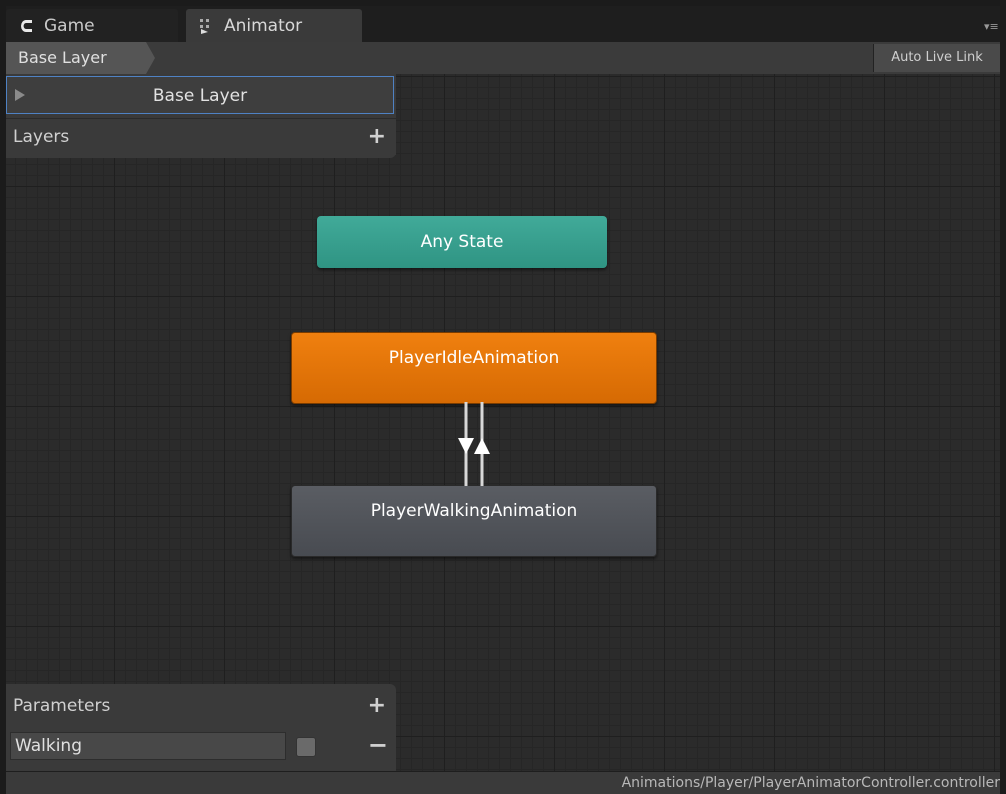 The image size is (1006, 794). I want to click on unity-logo-icon, so click(27, 26).